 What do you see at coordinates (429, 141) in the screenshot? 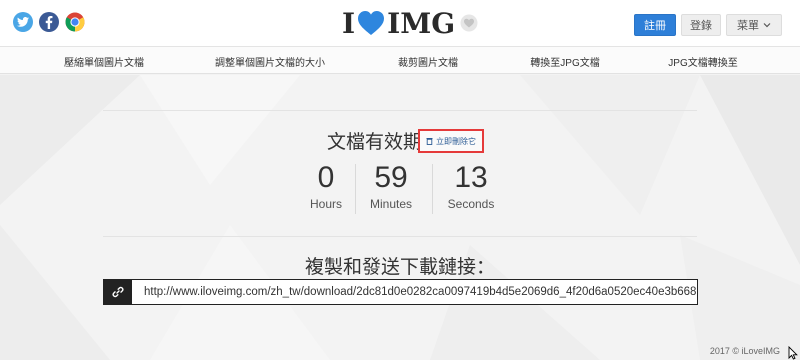
I see `trash-icon` at bounding box center [429, 141].